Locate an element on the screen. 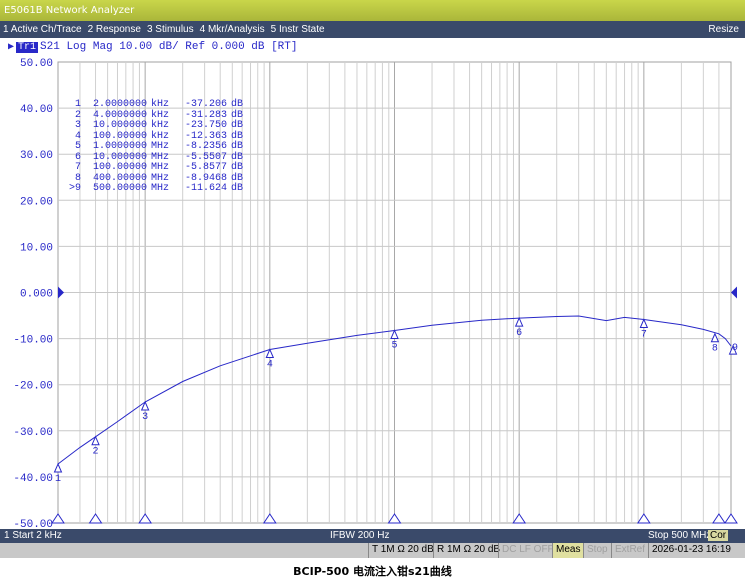  marker-frequency: 500.00000 is located at coordinates (119, 188).